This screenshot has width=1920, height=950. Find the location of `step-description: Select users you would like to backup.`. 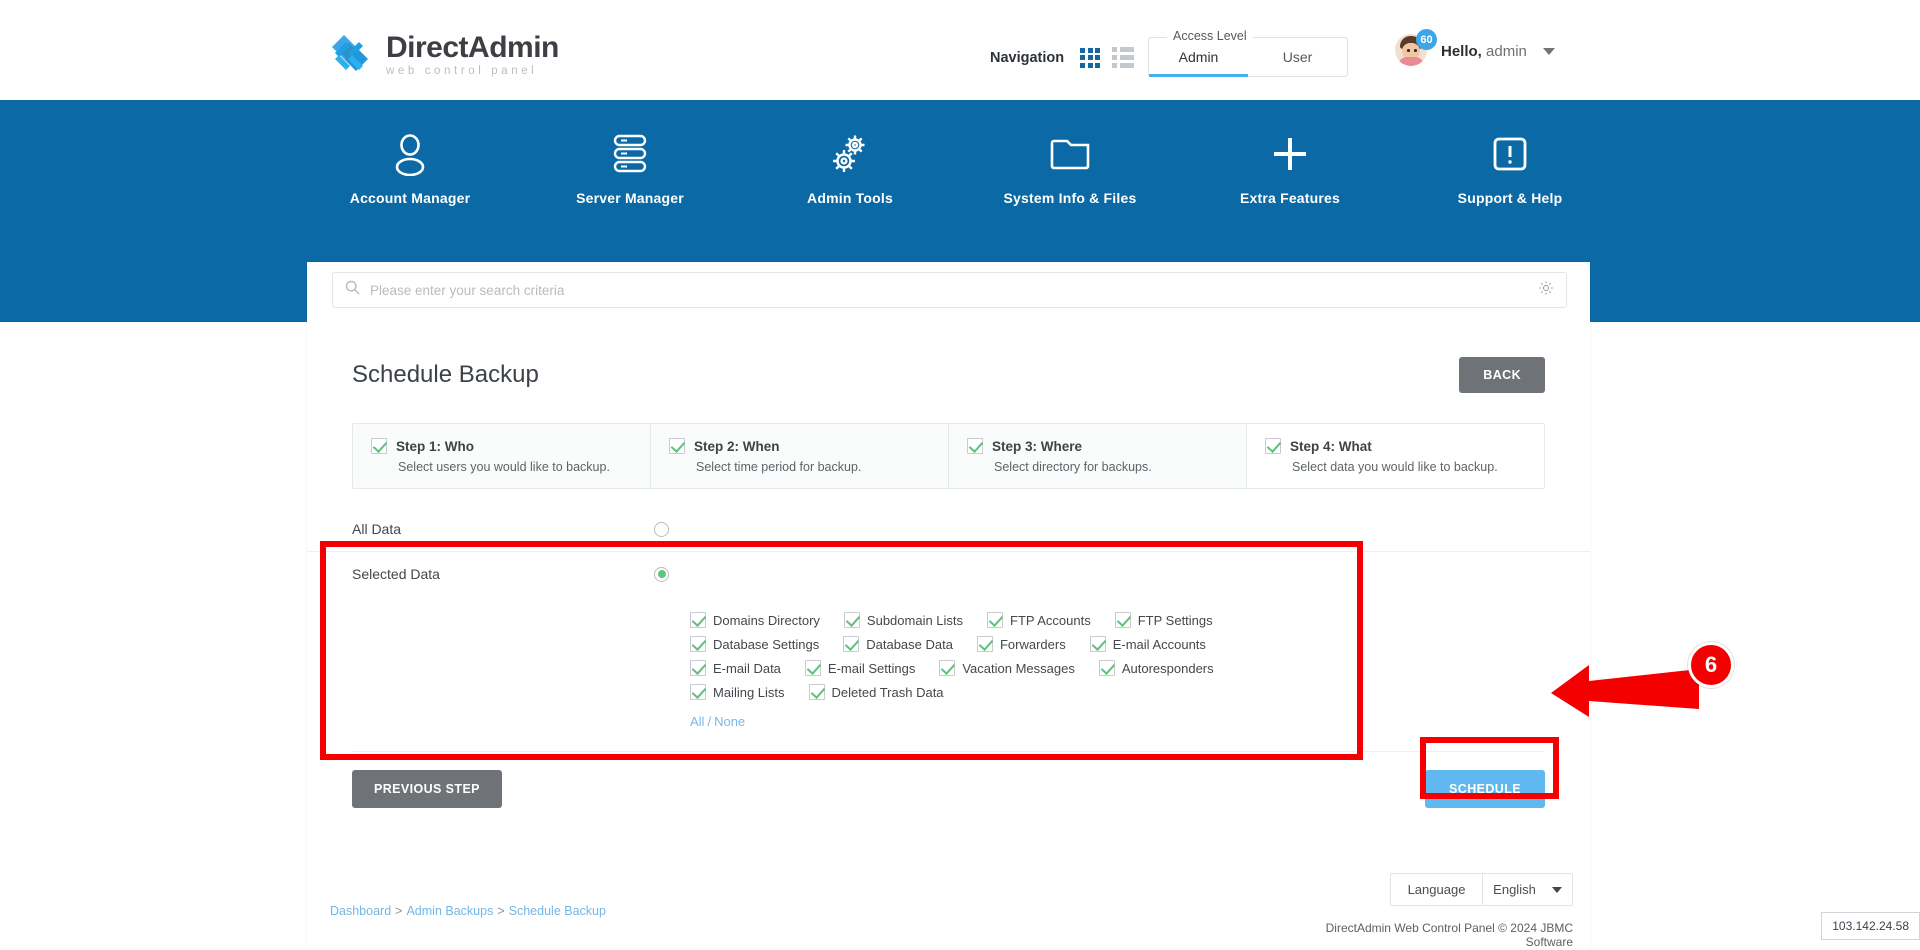

step-description: Select users you would like to backup. is located at coordinates (504, 467).